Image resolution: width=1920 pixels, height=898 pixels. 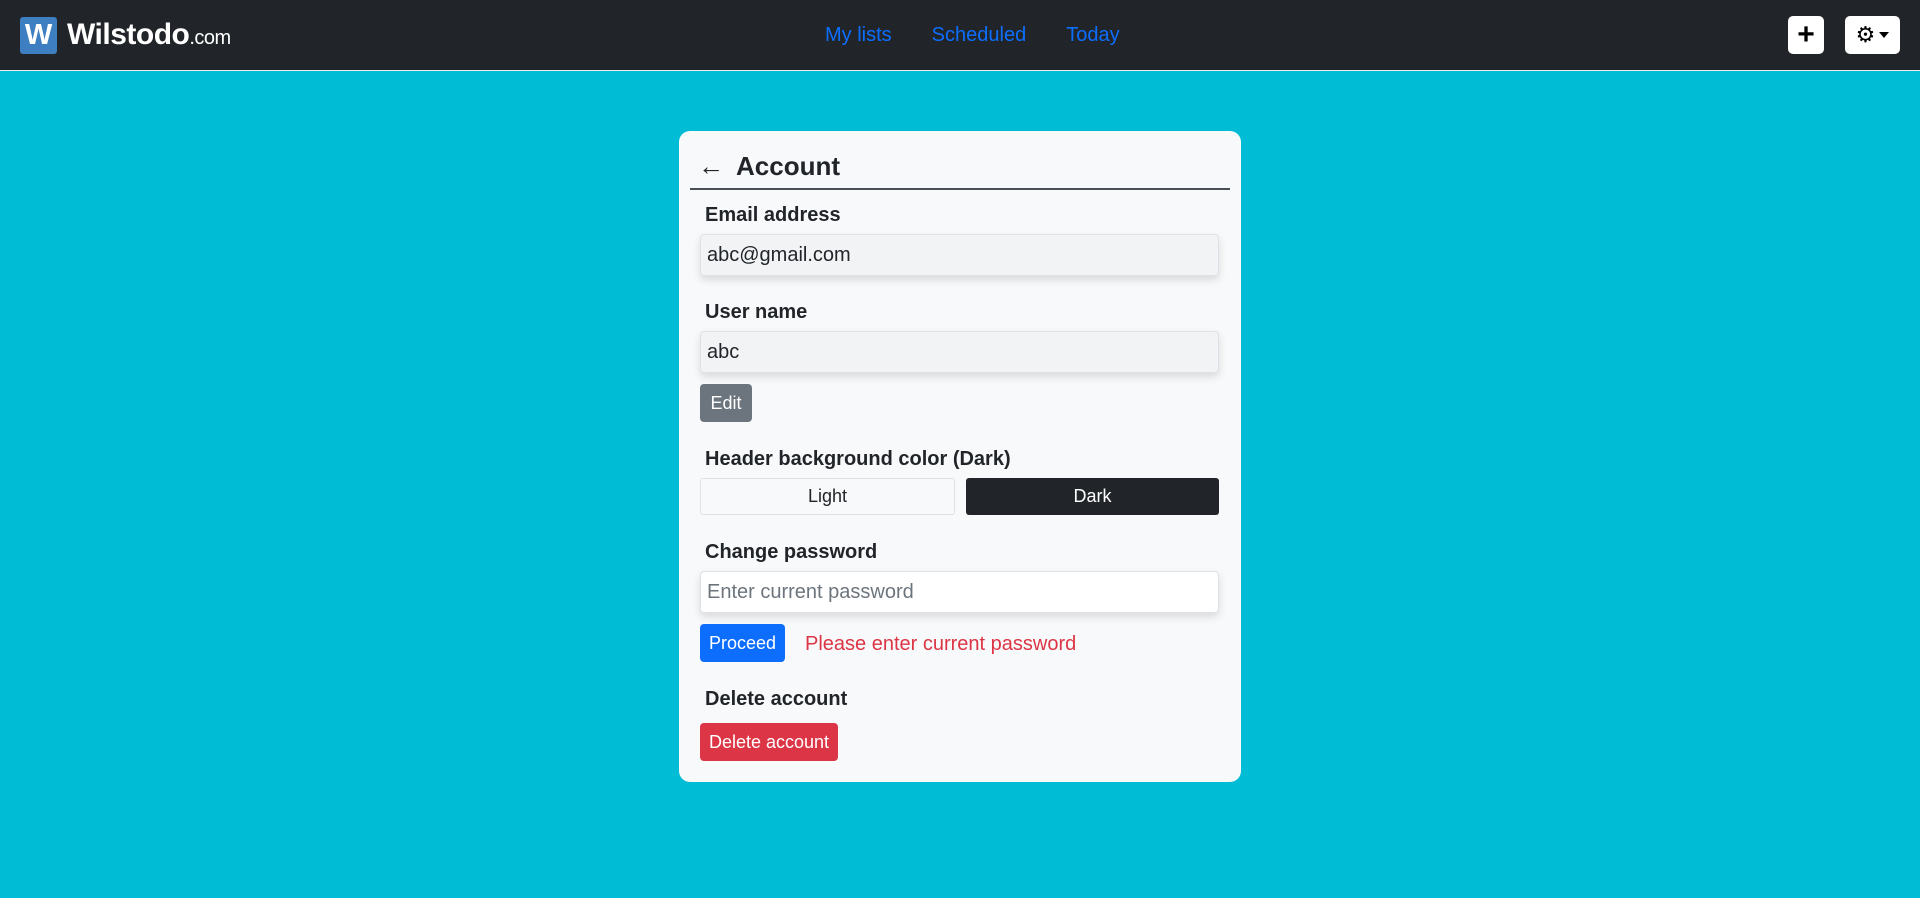 I want to click on plus-icon: +, so click(x=1806, y=34).